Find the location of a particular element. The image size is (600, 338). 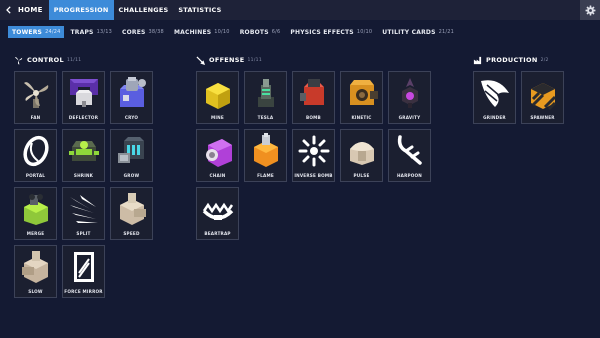

tower-card-tesla: TESLA is located at coordinates (265, 97).